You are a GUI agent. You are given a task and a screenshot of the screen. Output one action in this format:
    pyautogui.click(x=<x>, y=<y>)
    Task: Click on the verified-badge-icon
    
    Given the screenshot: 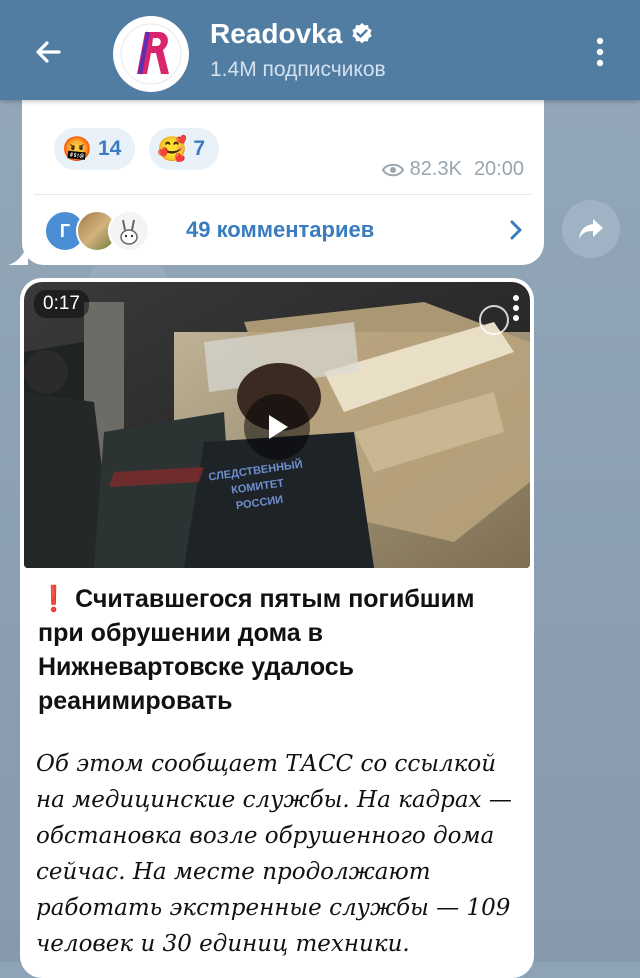 What is the action you would take?
    pyautogui.click(x=362, y=33)
    